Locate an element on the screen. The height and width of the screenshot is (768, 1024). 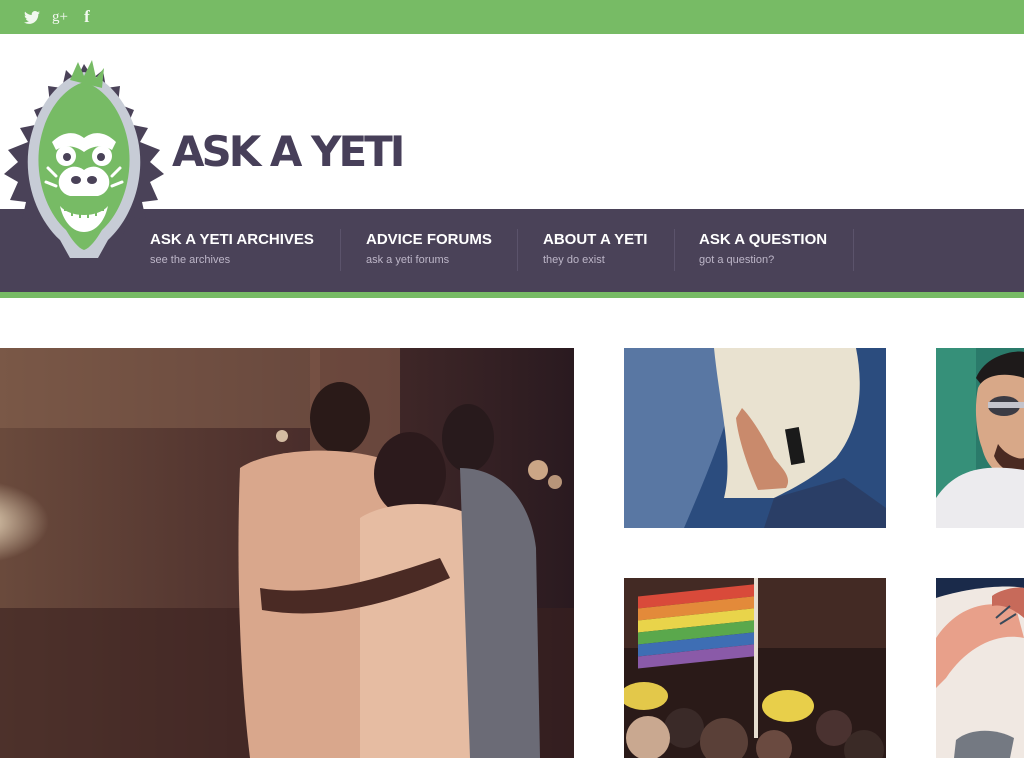
yeti-logo-icon is located at coordinates (84, 160).